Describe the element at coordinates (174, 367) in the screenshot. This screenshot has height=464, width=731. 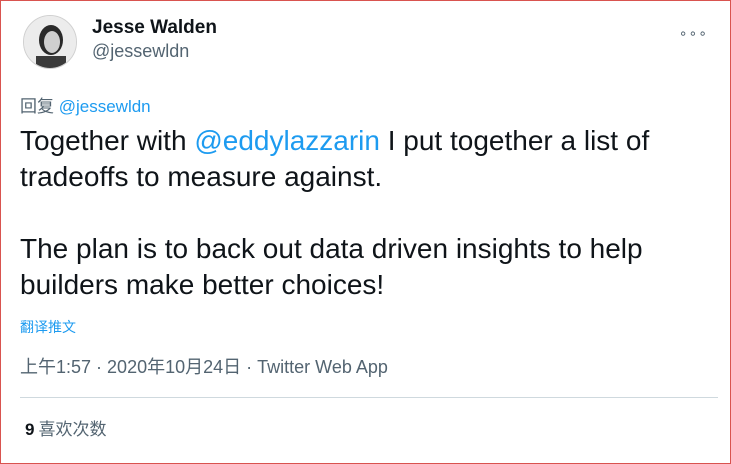
I see `tweet-date: 2020年10月24日` at that location.